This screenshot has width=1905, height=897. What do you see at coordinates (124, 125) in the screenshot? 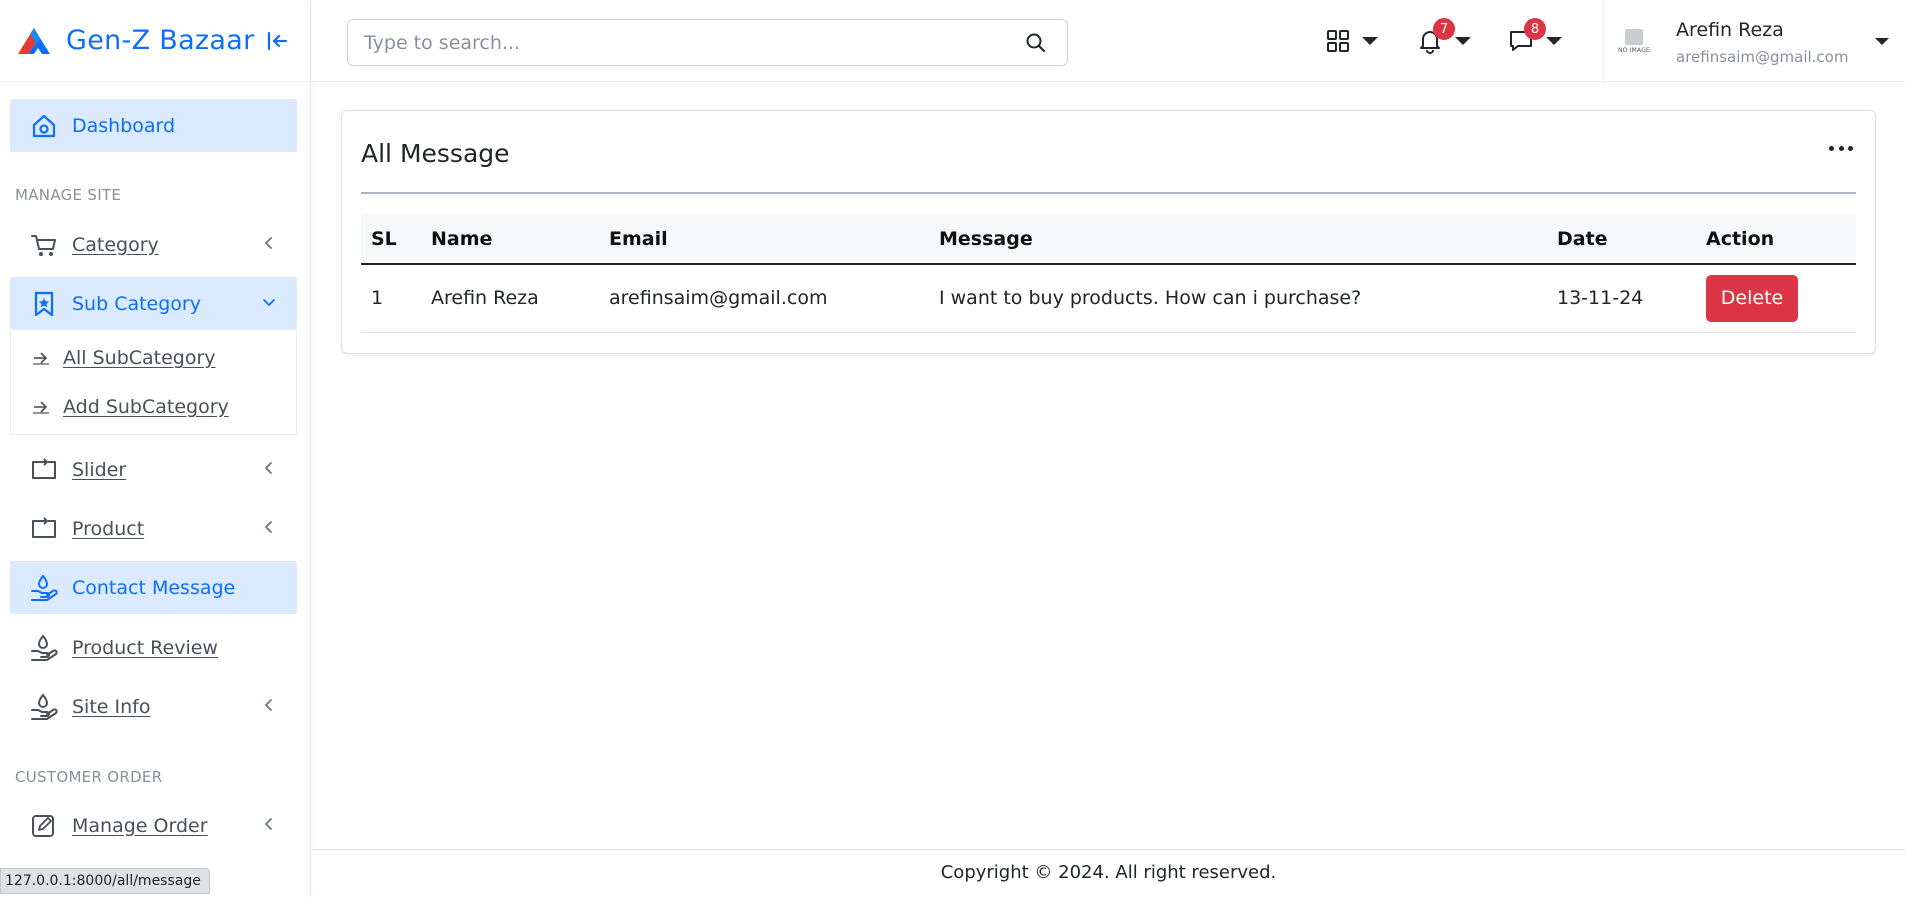
I see `sidebar-item-label: Dashboard` at bounding box center [124, 125].